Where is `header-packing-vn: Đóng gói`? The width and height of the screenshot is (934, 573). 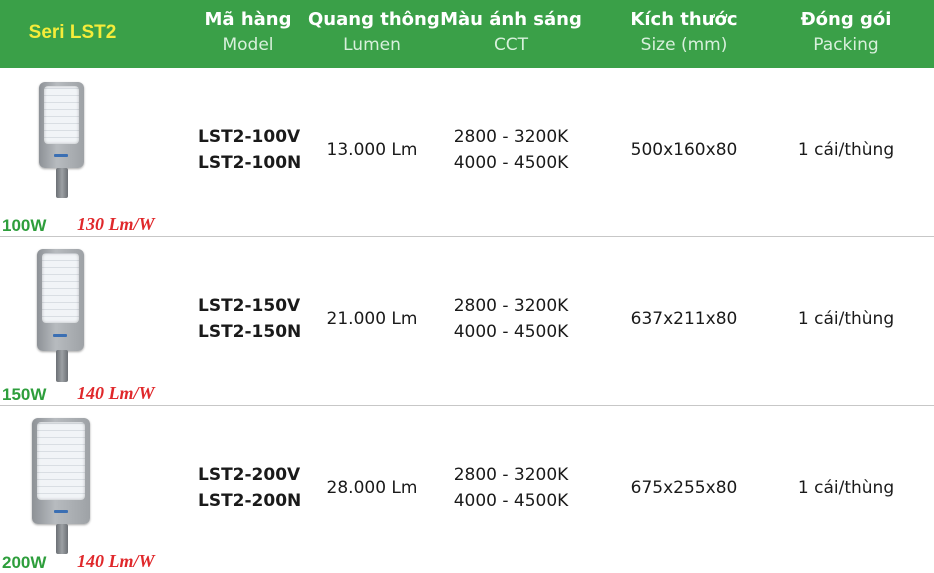
header-packing-vn: Đóng gói is located at coordinates (846, 19).